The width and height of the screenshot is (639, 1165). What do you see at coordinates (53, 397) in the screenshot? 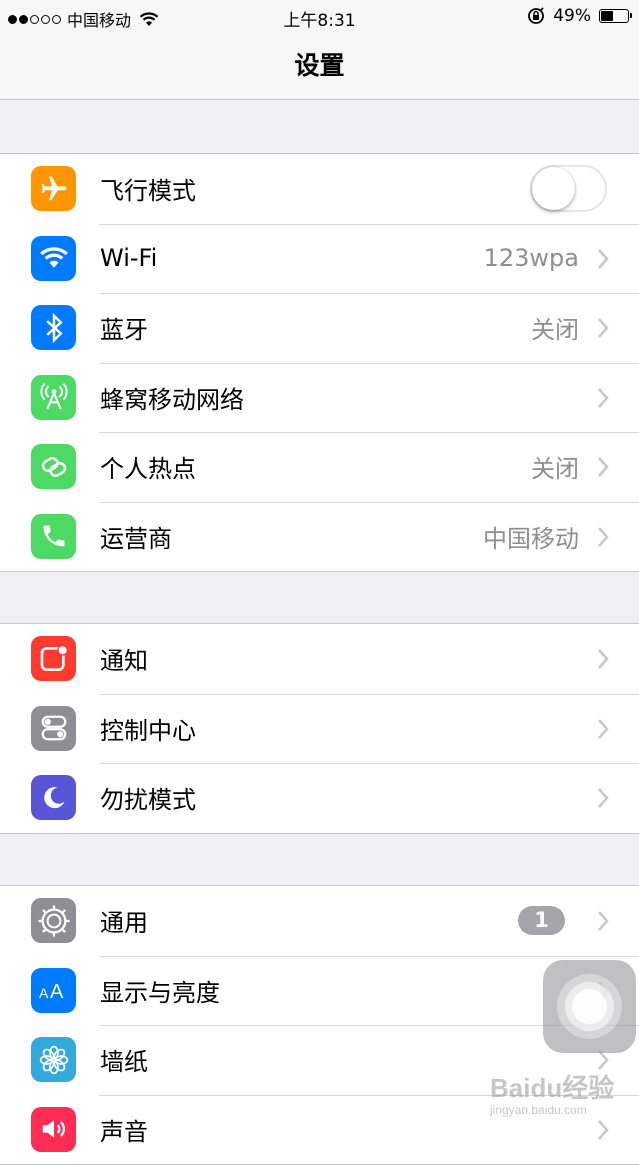
I see `cellular-icon` at bounding box center [53, 397].